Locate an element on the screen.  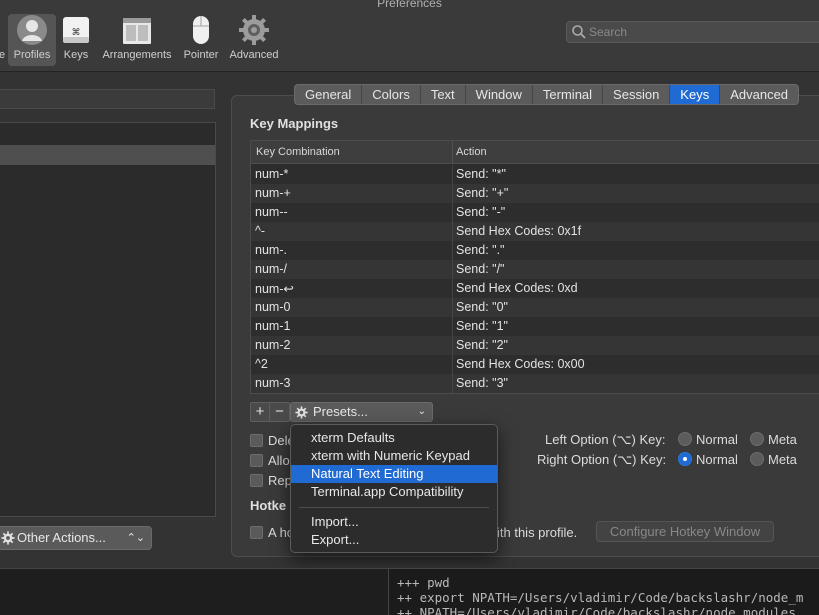
action-cell: Send: "/" is located at coordinates (480, 269).